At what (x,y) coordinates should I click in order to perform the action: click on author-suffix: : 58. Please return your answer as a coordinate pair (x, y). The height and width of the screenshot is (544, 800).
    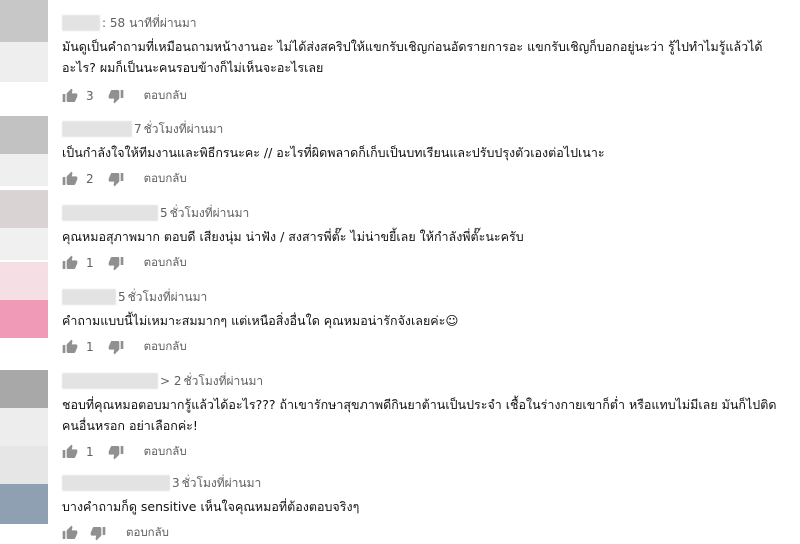
    Looking at the image, I should click on (114, 23).